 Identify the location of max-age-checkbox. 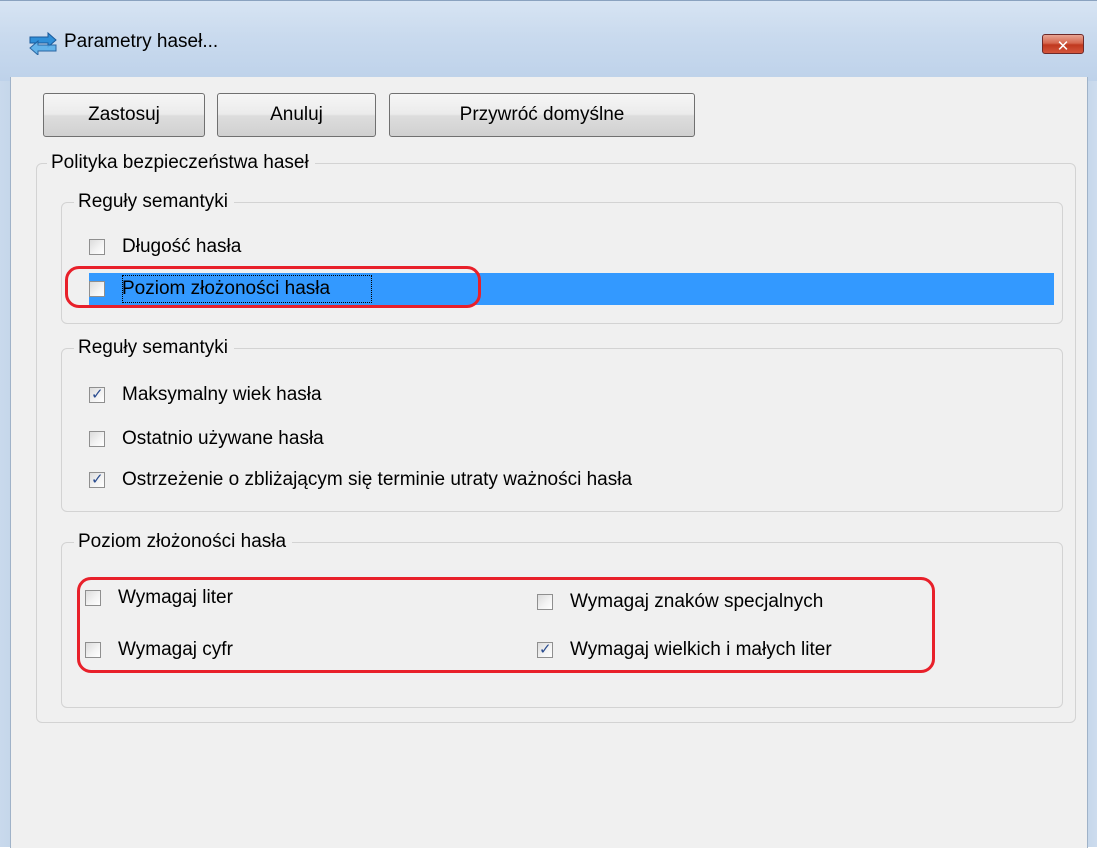
(97, 394).